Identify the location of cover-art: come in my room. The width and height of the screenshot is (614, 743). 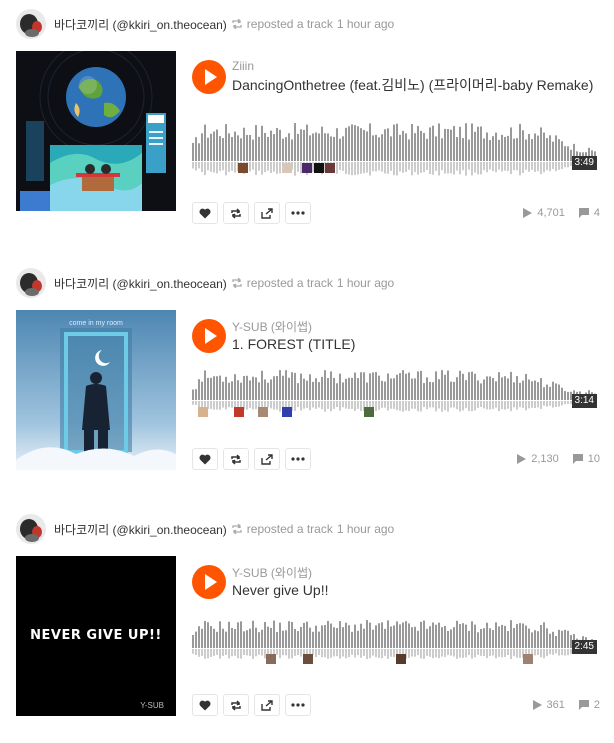
(96, 390).